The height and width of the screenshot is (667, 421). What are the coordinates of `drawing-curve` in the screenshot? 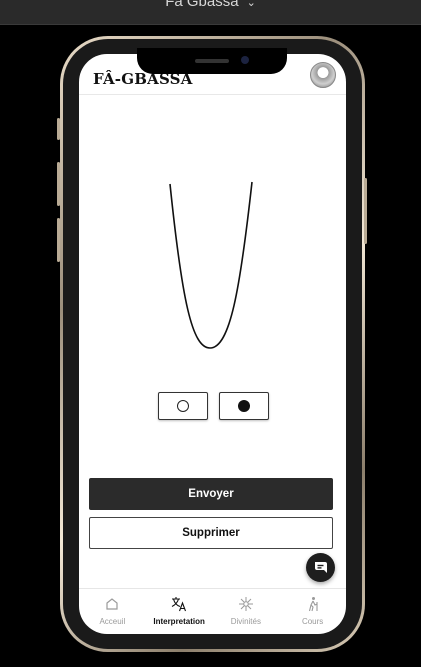 It's located at (211, 265).